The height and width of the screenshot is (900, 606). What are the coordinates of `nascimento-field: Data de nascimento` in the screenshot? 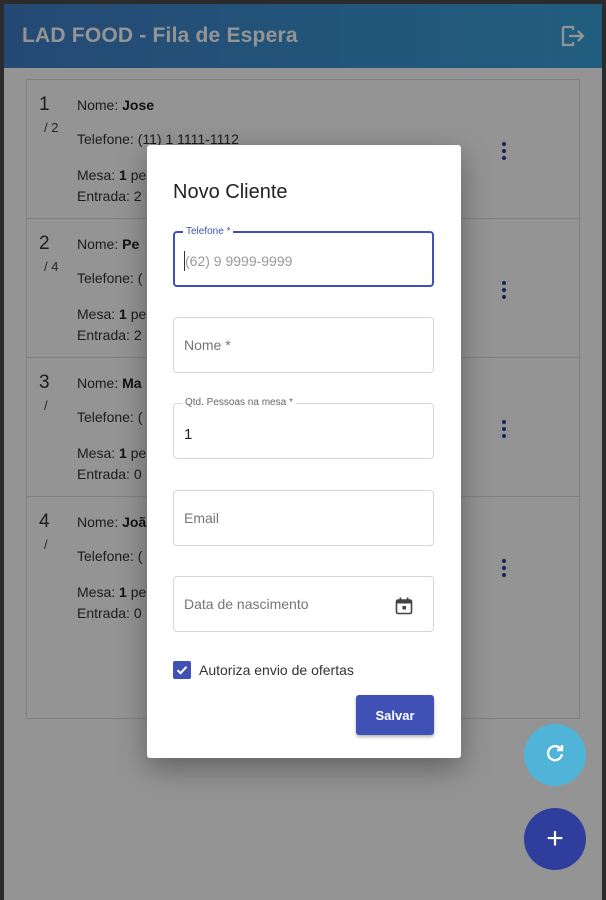 It's located at (303, 604).